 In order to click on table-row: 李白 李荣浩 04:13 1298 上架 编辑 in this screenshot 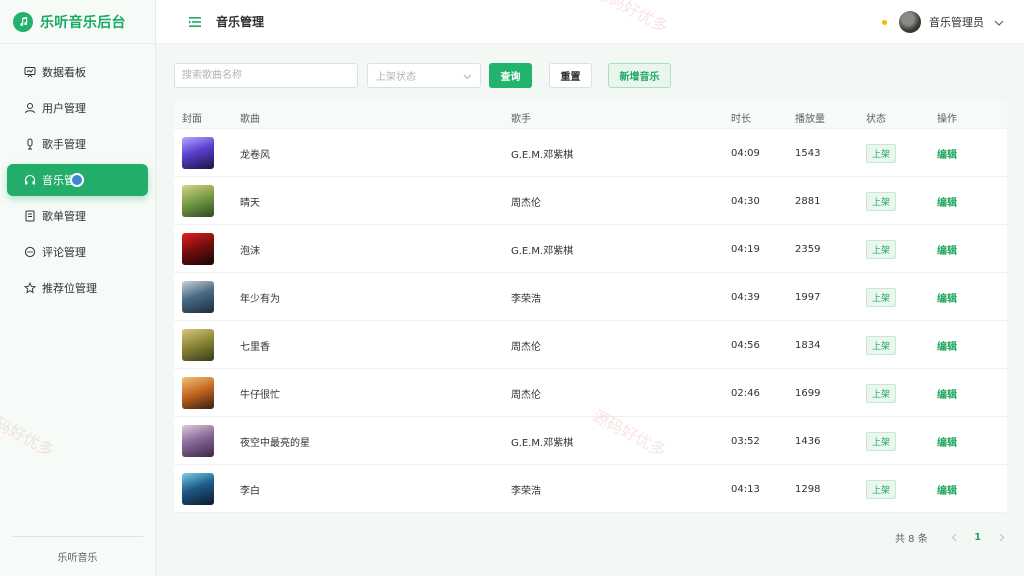, I will do `click(590, 489)`.